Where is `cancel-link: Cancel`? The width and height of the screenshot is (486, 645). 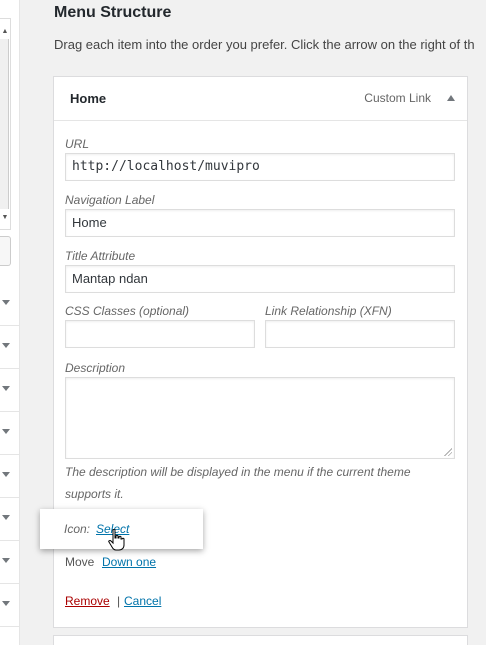
cancel-link: Cancel is located at coordinates (142, 601).